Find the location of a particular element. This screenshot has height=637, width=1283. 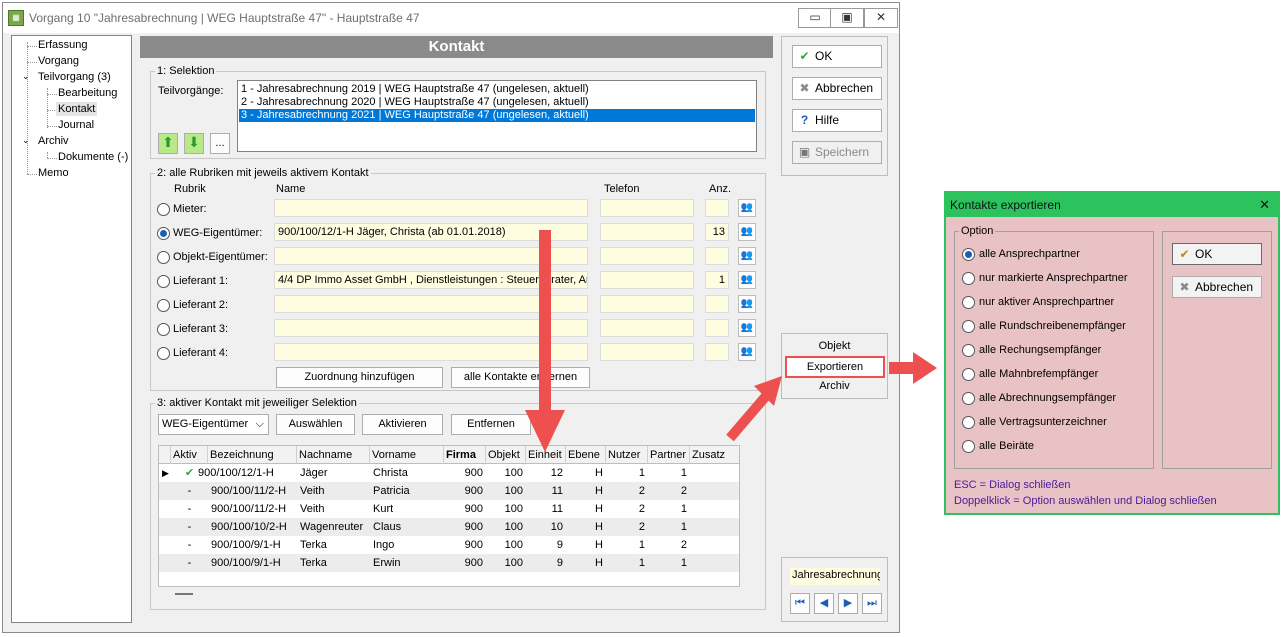

tree-item-kontakt: Kontakt is located at coordinates (77, 109).